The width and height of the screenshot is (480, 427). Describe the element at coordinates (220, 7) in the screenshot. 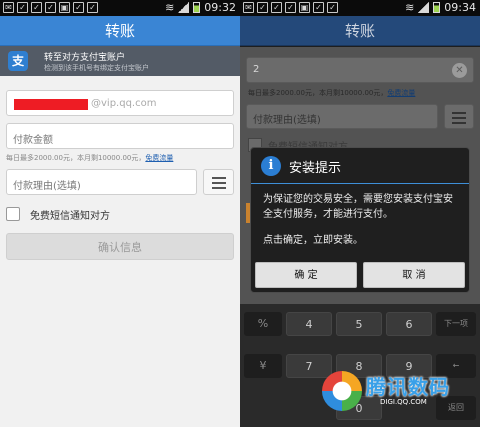

I see `clock: 09:32` at that location.